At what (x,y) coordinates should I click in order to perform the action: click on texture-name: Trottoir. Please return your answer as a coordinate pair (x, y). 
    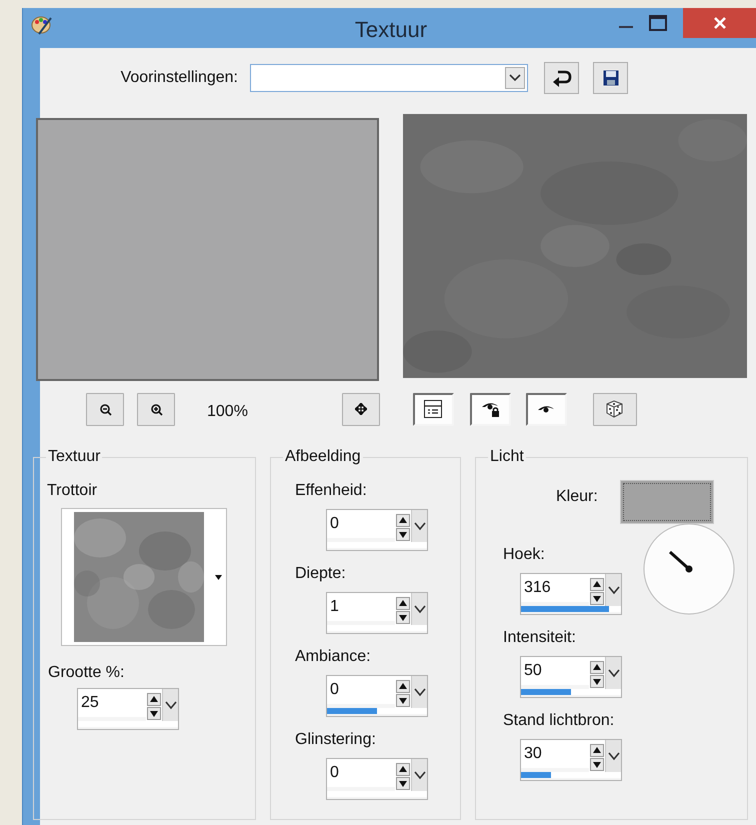
    Looking at the image, I should click on (72, 491).